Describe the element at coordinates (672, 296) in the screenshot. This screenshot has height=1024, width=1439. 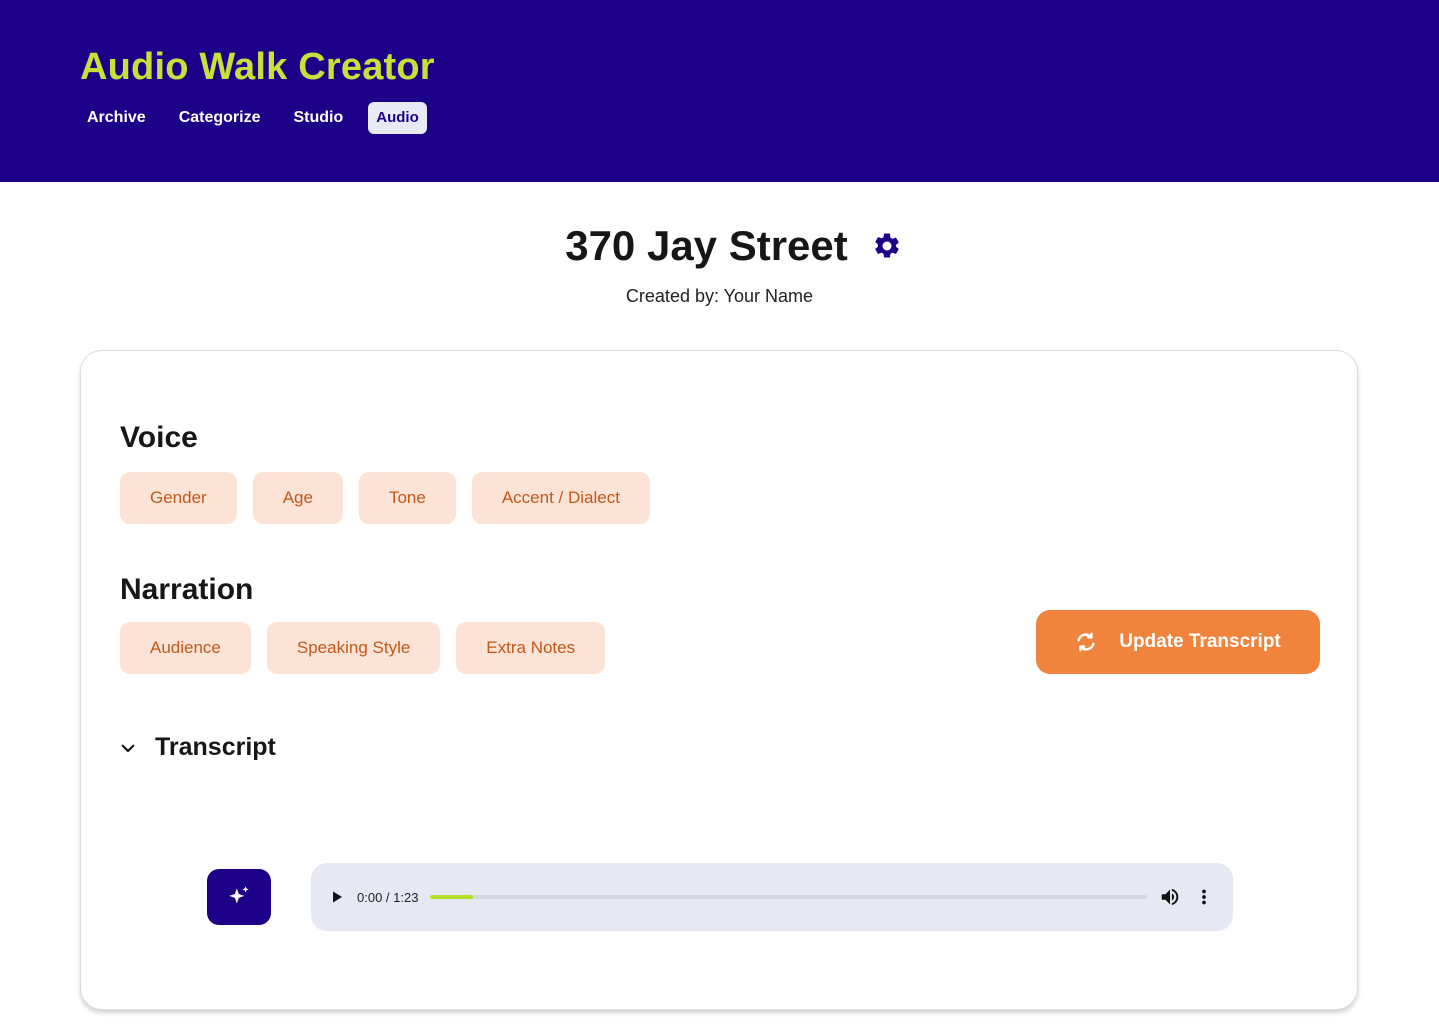
I see `creator-prefix: Created by:` at that location.